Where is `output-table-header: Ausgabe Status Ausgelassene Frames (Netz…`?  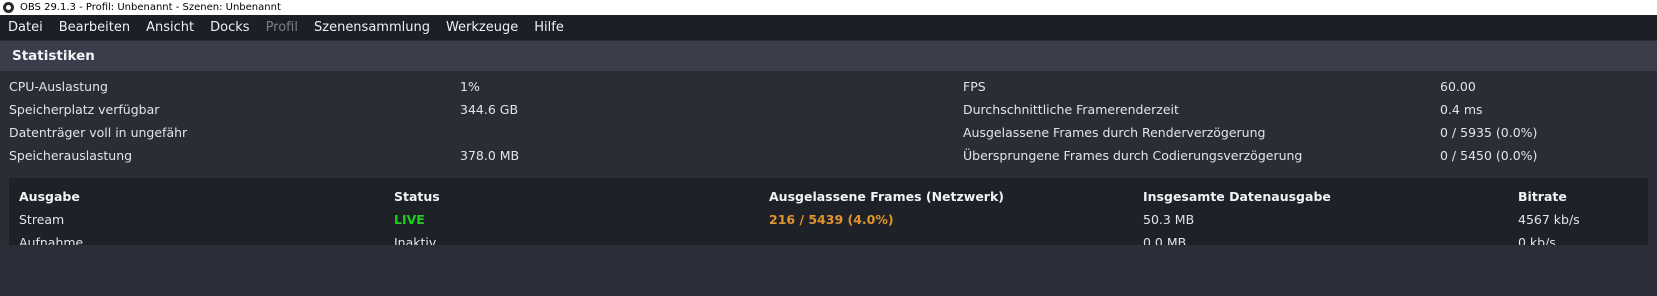 output-table-header: Ausgabe Status Ausgelassene Frames (Netz… is located at coordinates (833, 196).